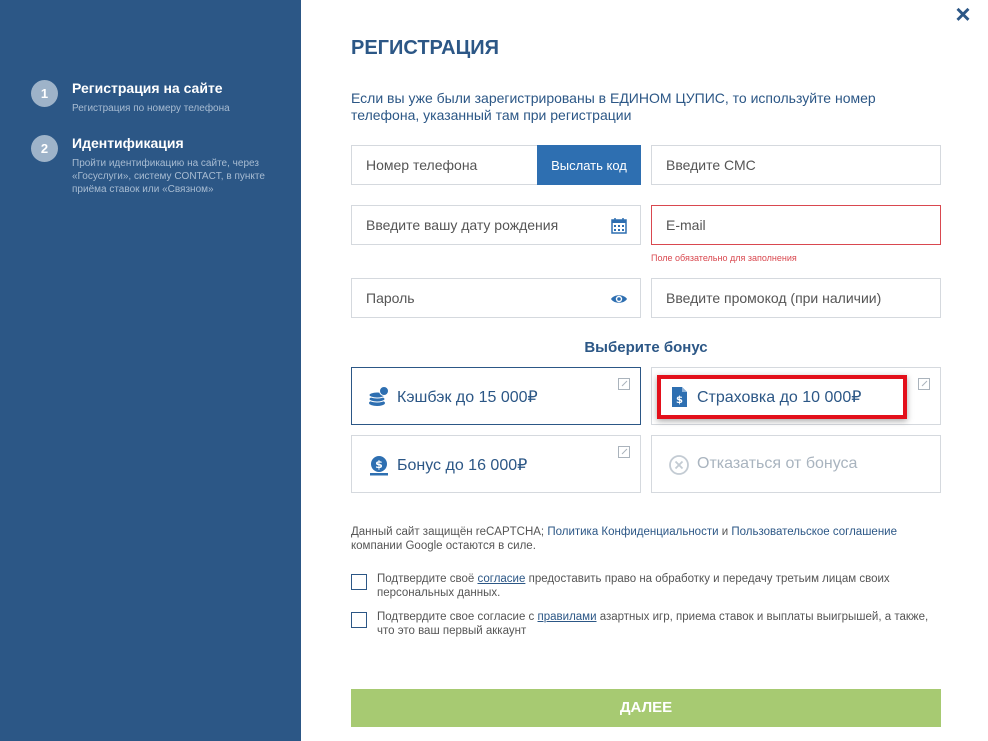 The width and height of the screenshot is (988, 741). What do you see at coordinates (777, 463) in the screenshot?
I see `bonus-label: Отказаться от бонуса` at bounding box center [777, 463].